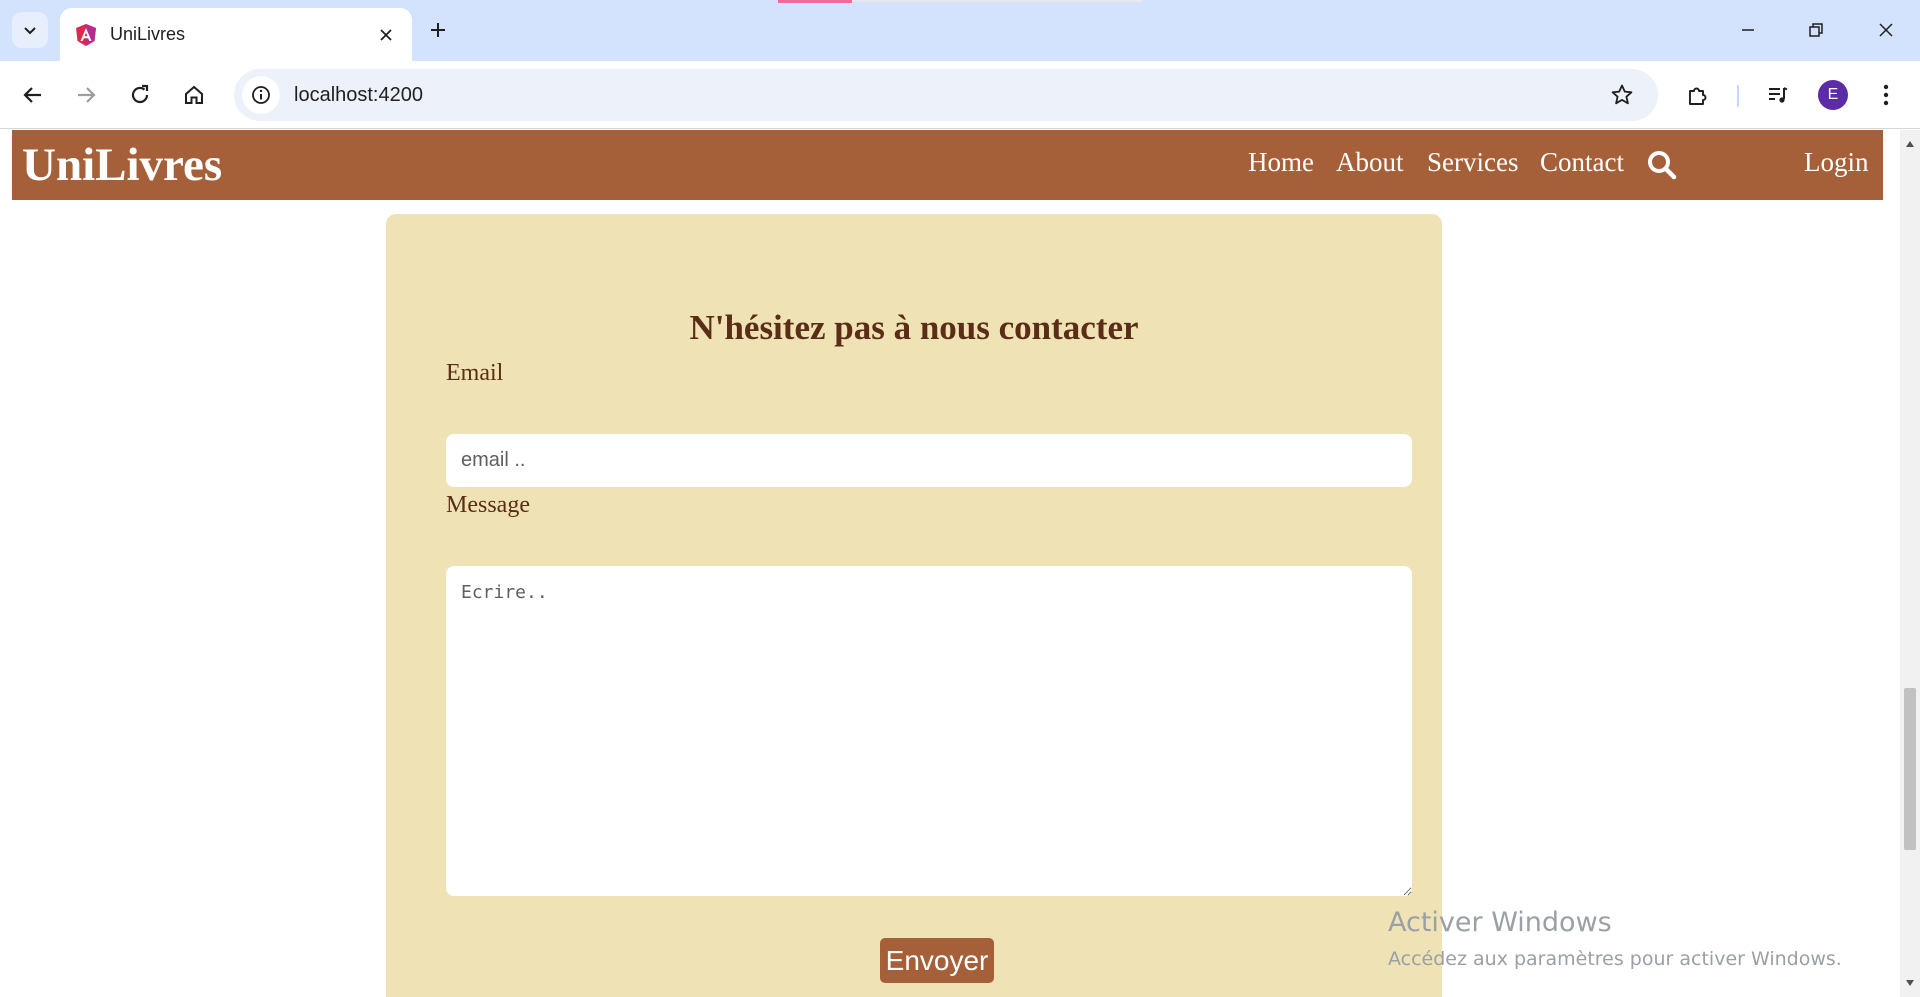 The image size is (1920, 997). I want to click on scroll-up-button, so click(1910, 144).